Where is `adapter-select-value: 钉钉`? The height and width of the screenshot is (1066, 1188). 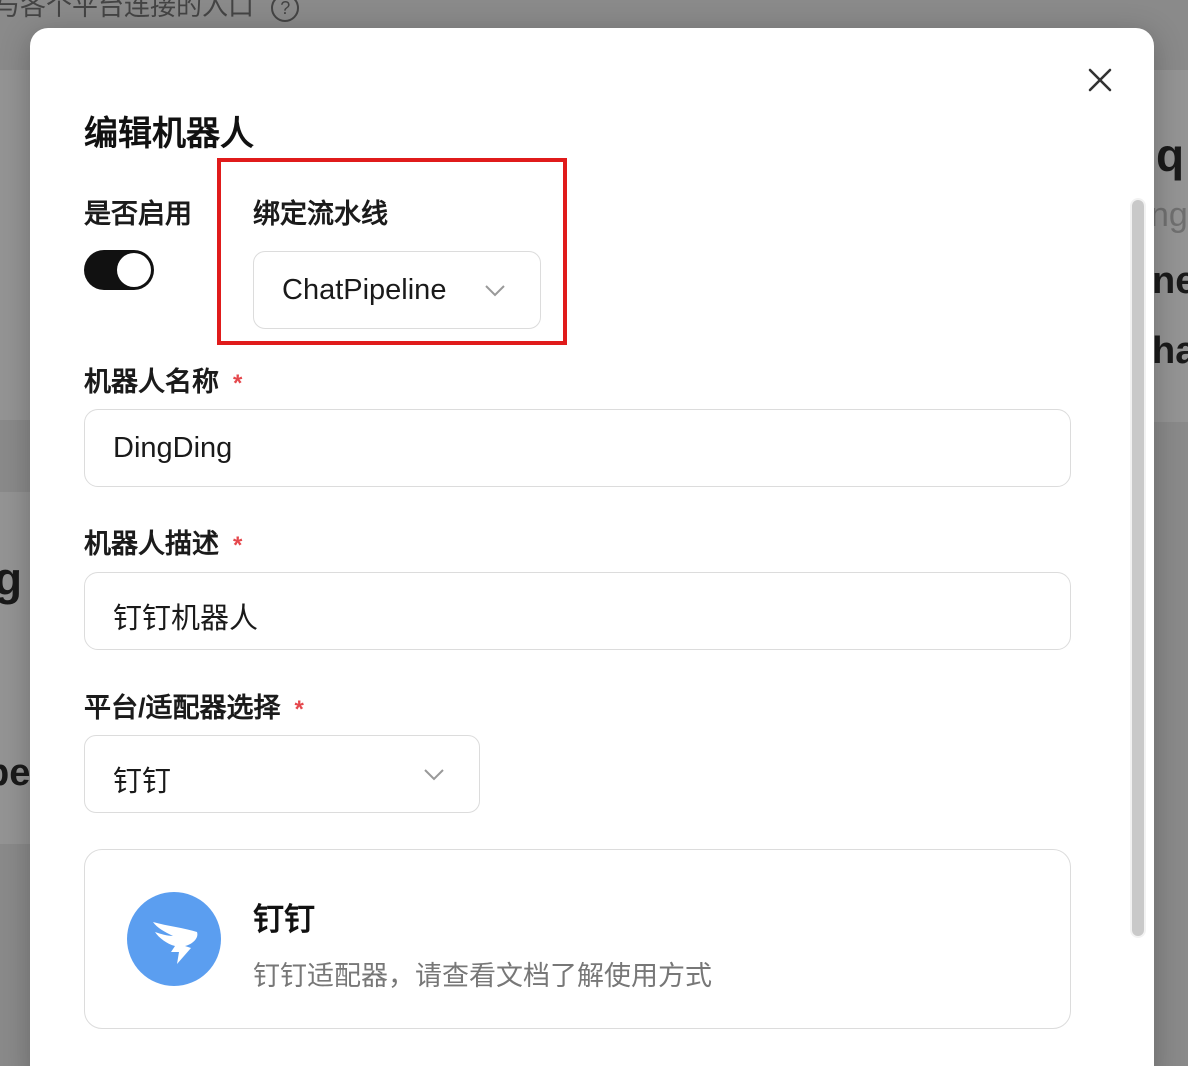 adapter-select-value: 钉钉 is located at coordinates (142, 782).